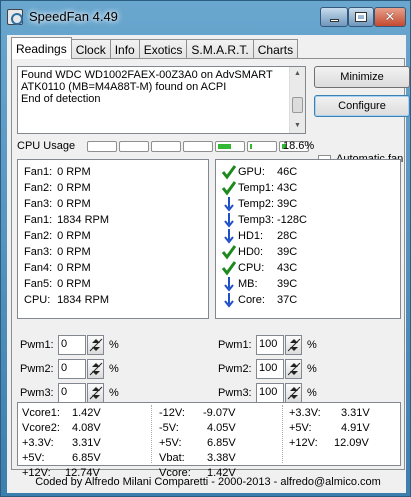 Image resolution: width=411 pixels, height=497 pixels. What do you see at coordinates (124, 49) in the screenshot?
I see `tab-info: Info` at bounding box center [124, 49].